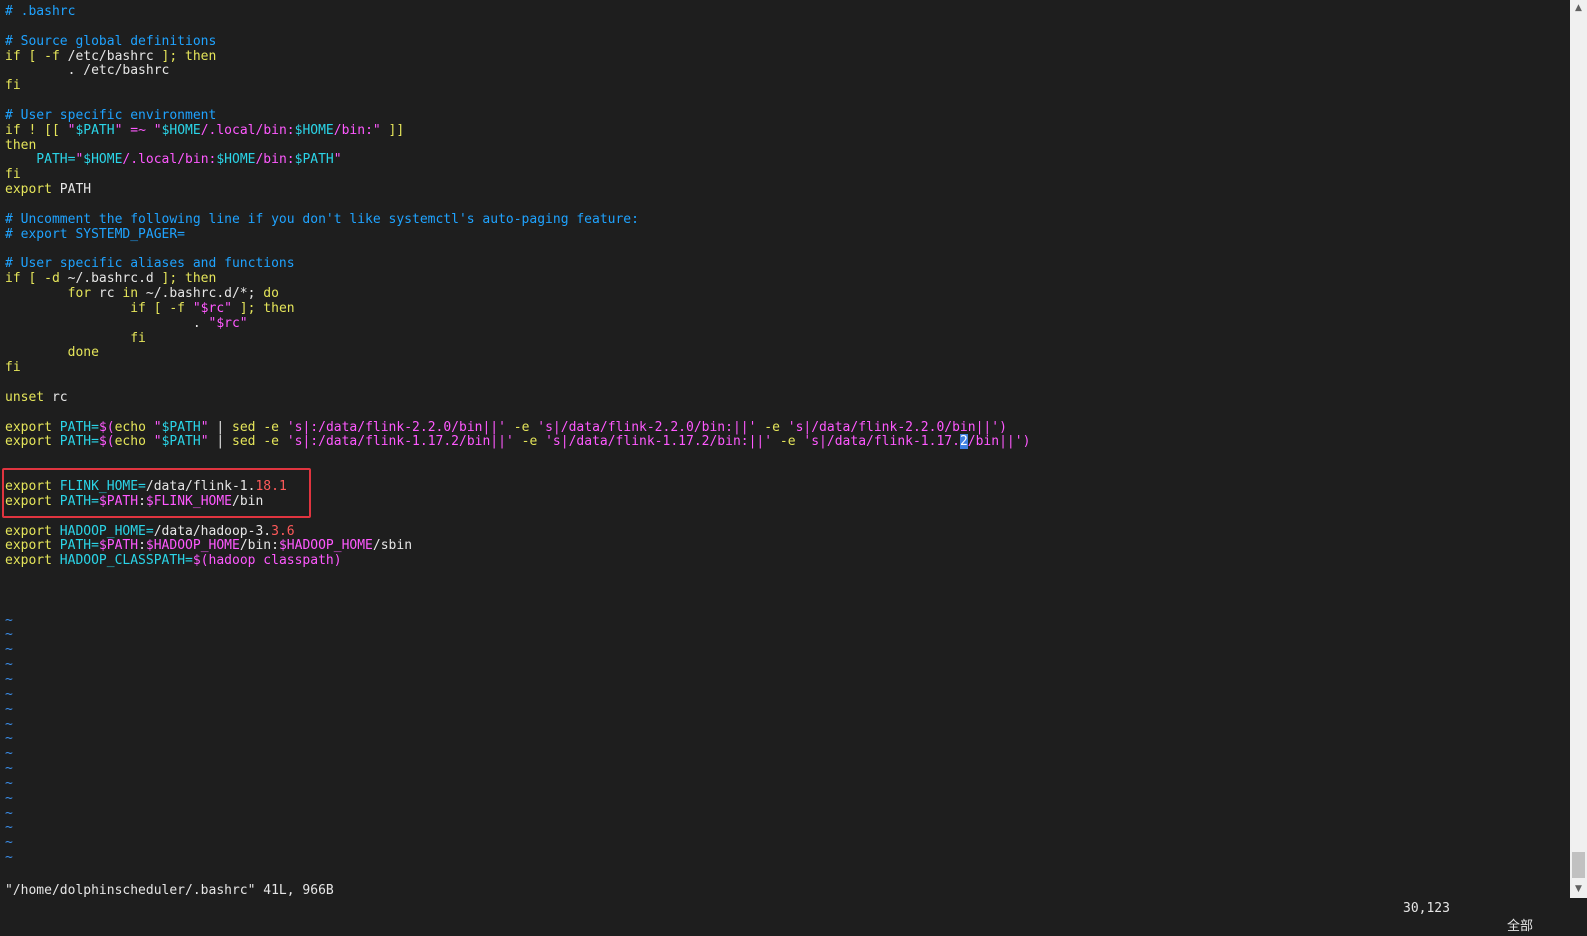  I want to click on code-line: PATH="$HOME/.local/bin:$HOME/bin:$PATH", so click(775, 160).